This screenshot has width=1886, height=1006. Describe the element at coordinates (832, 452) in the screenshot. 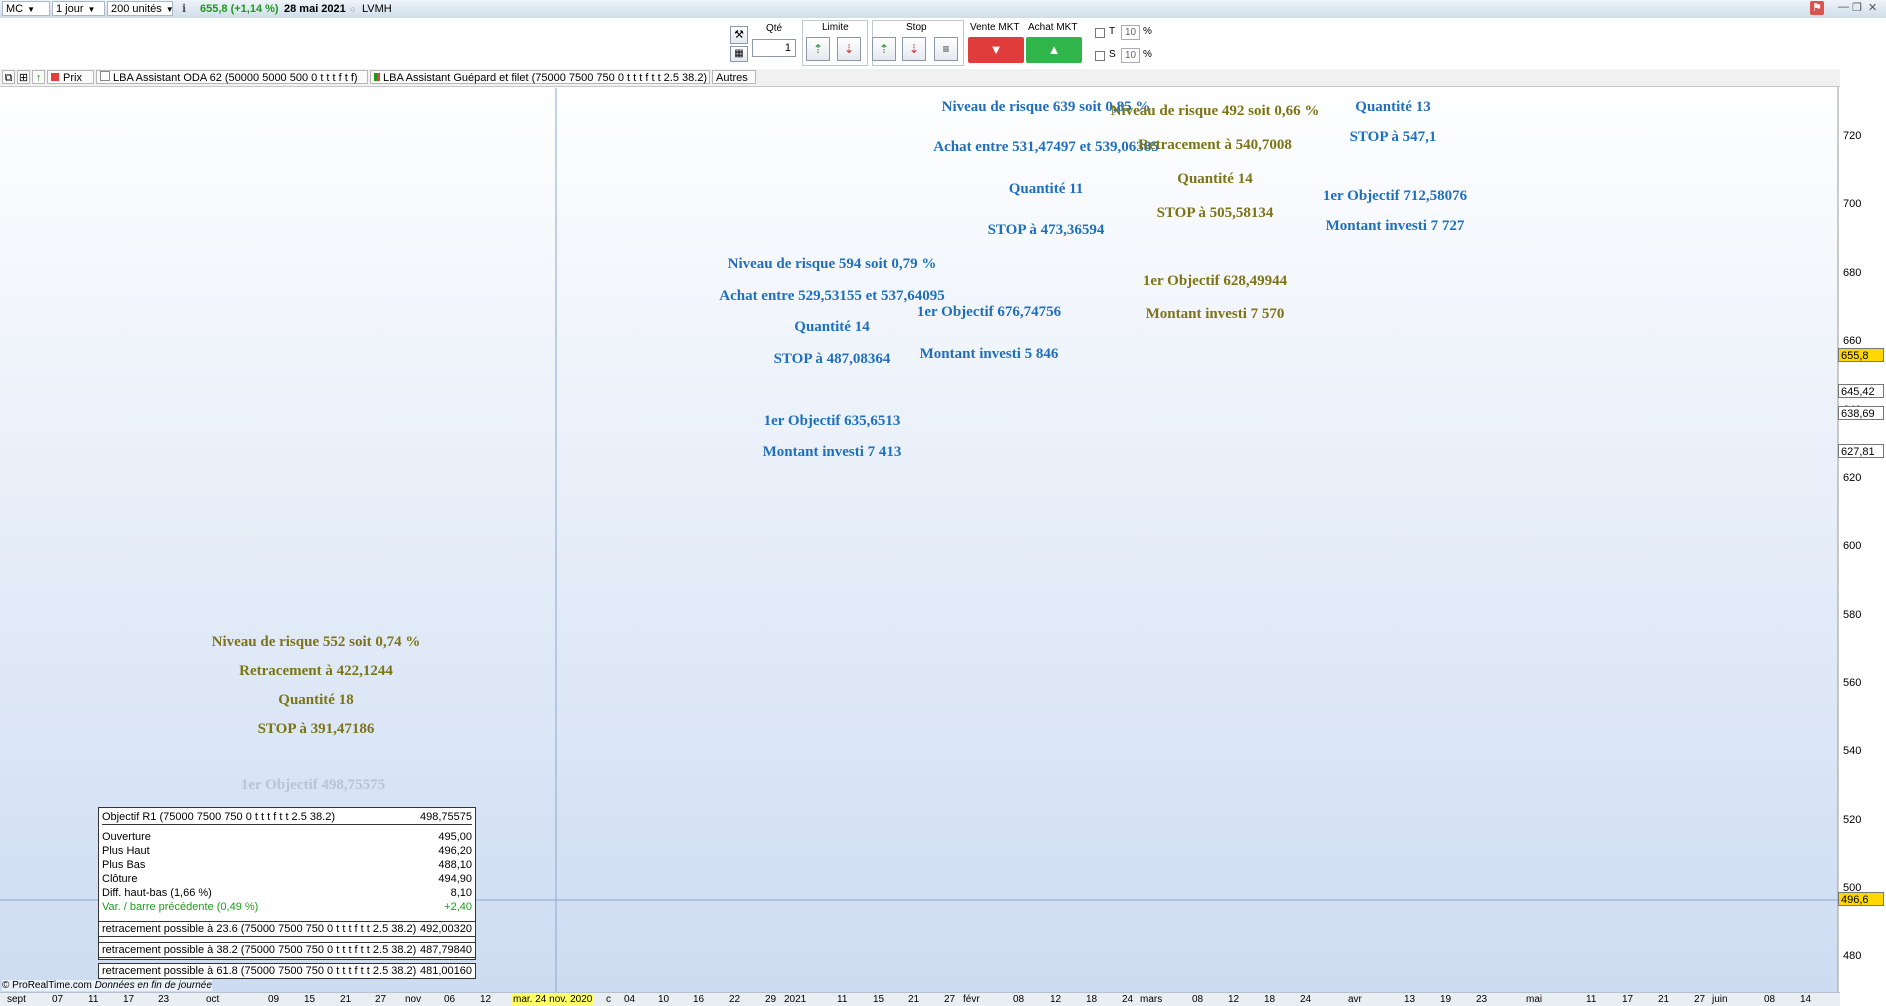

I see `trade-annotation: Montant investi 7 413` at that location.